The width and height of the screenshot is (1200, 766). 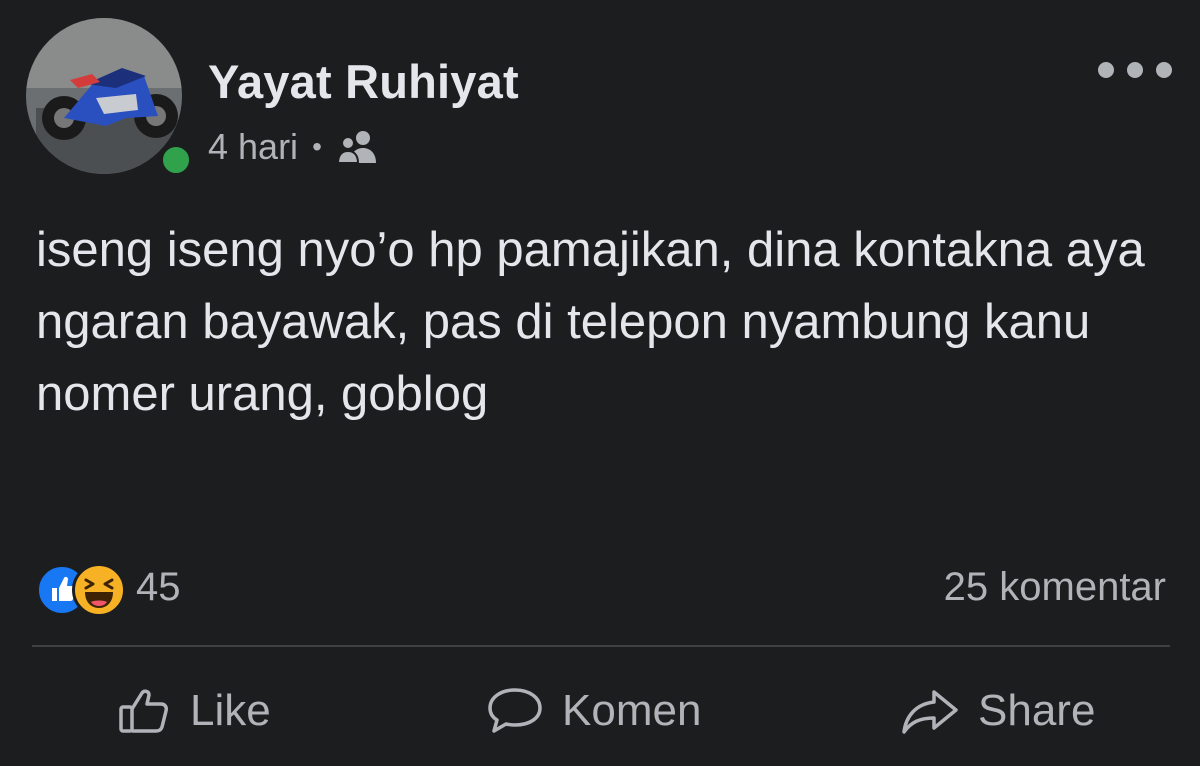 I want to click on author-name: Yayat Ruhiyat, so click(x=363, y=81).